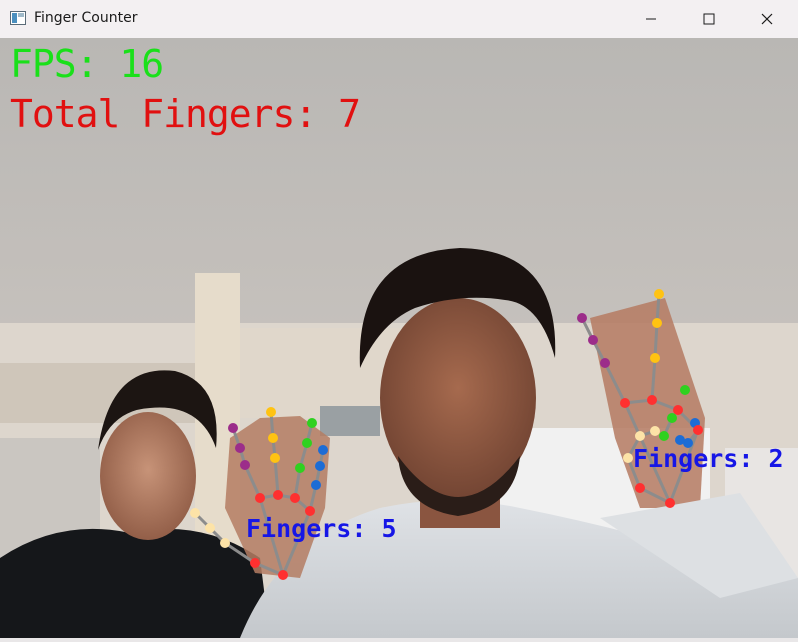  Describe the element at coordinates (321, 528) in the screenshot. I see `hand-1-finger-count: Fingers: 5` at that location.